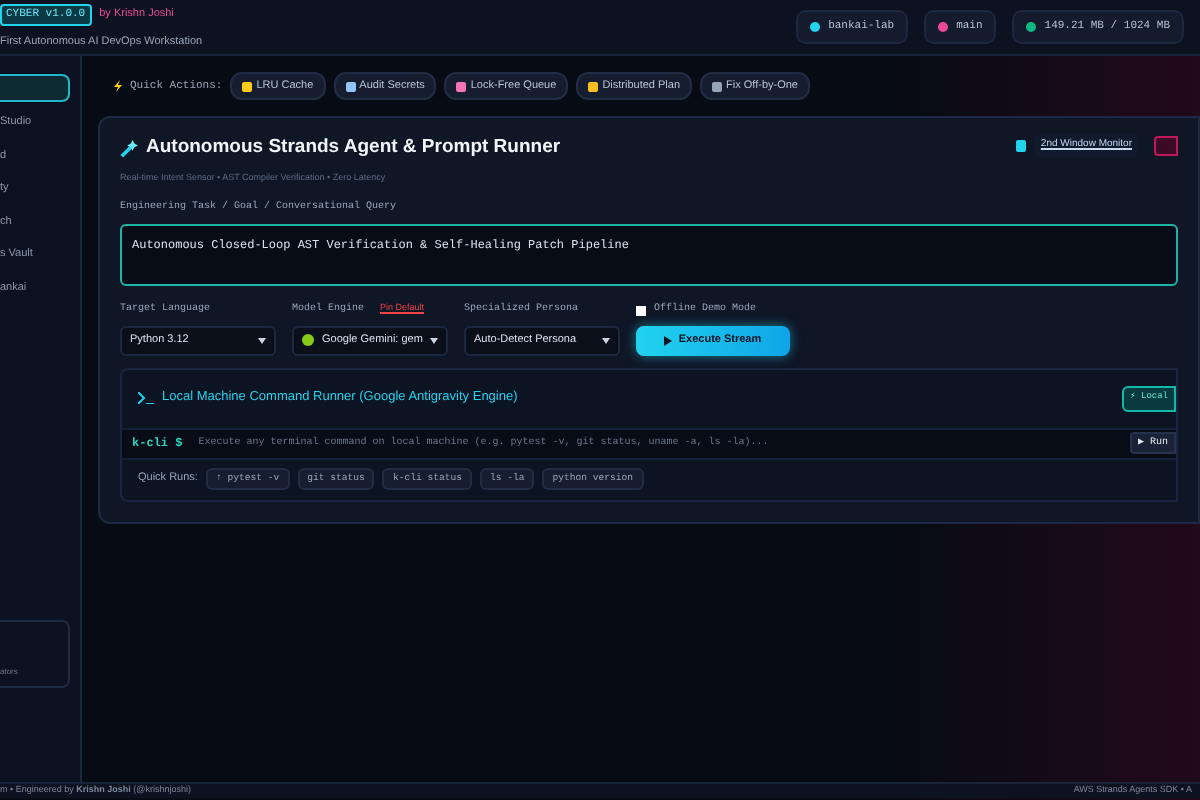 The height and width of the screenshot is (800, 1200). Describe the element at coordinates (1166, 146) in the screenshot. I see `status-badge` at that location.